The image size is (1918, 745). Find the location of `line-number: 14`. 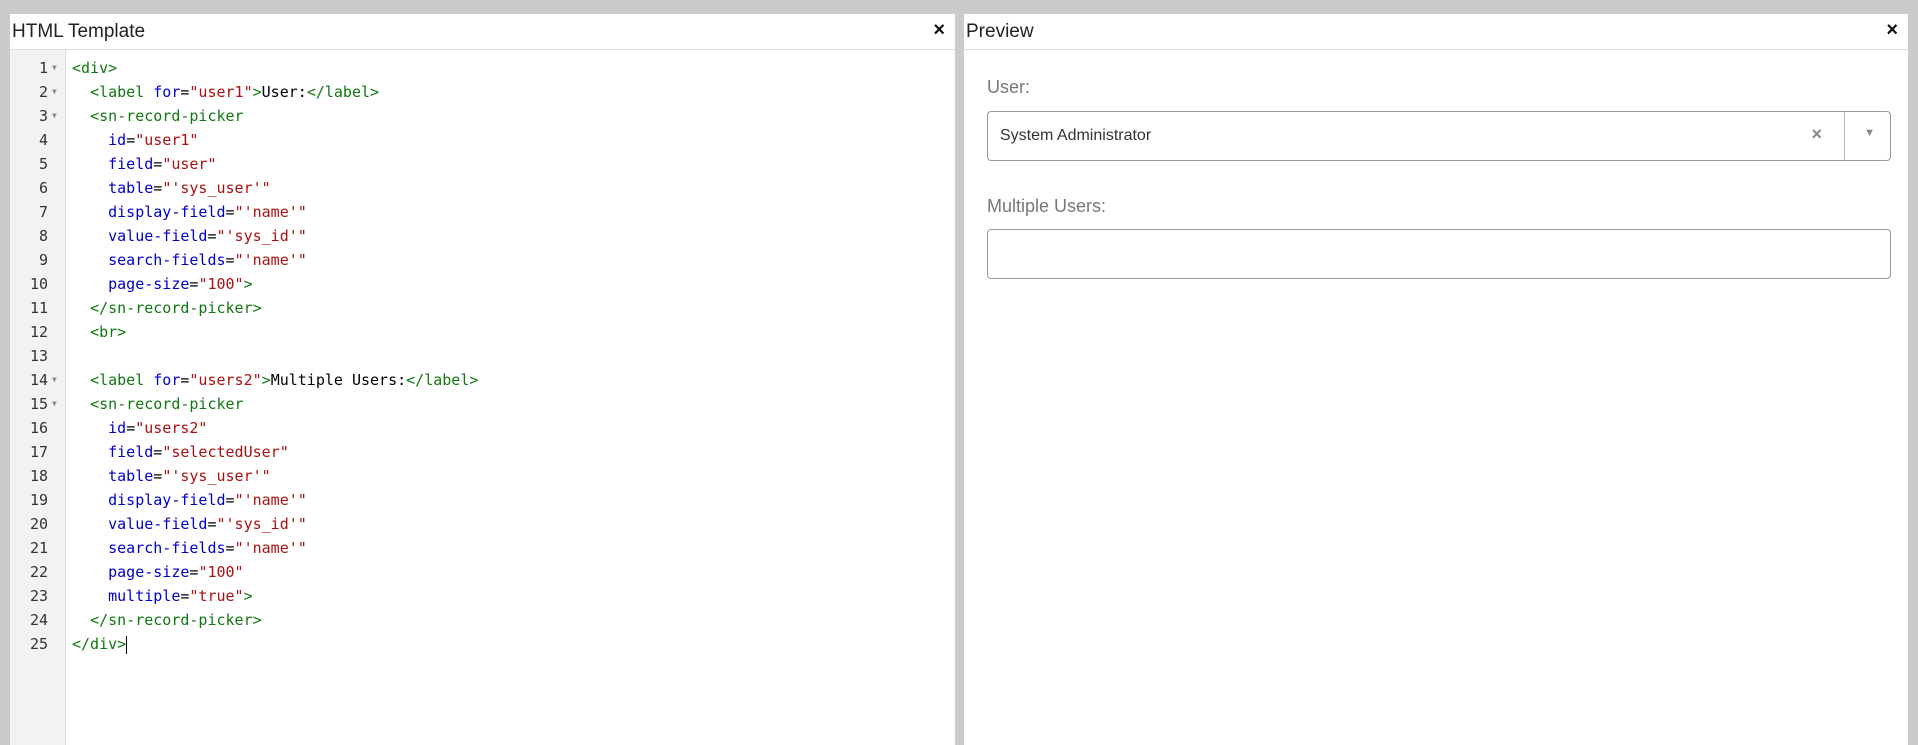

line-number: 14 is located at coordinates (38, 380).